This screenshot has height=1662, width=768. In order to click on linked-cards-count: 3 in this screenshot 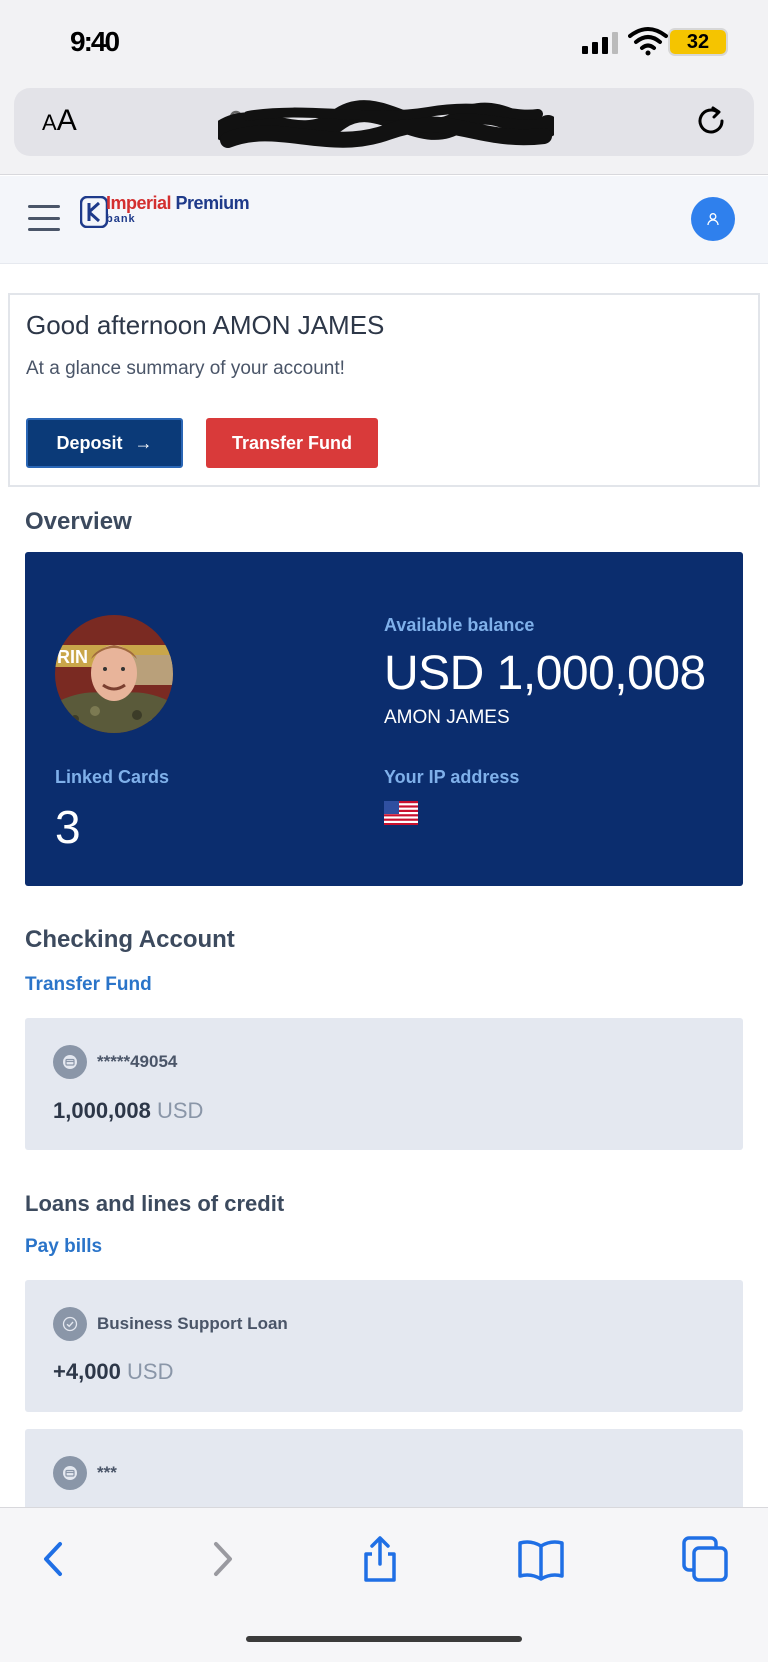, I will do `click(68, 827)`.